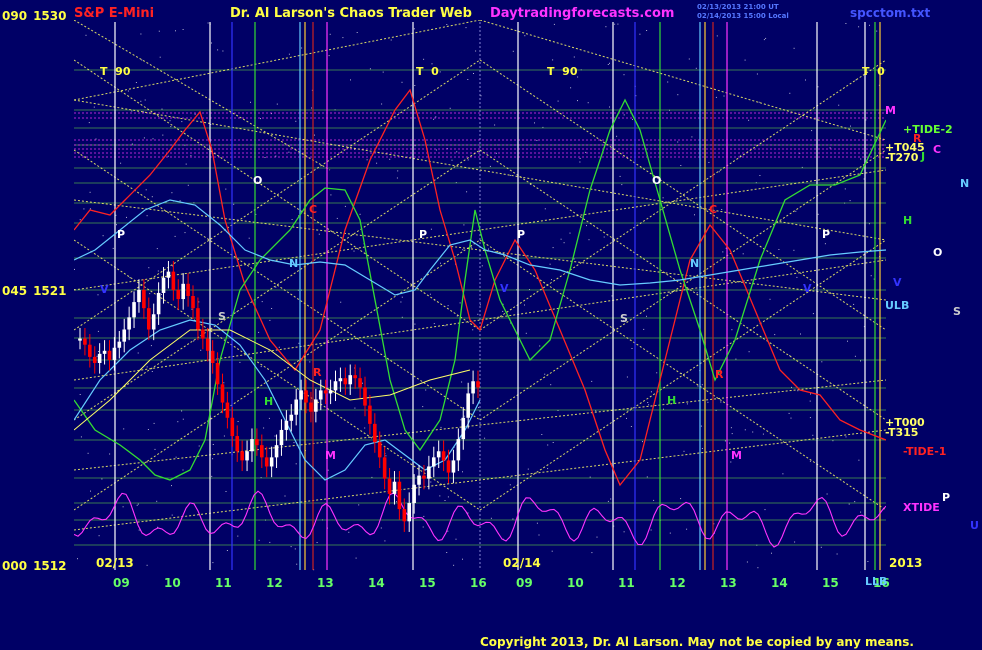  I want to click on top-marker-label: T 0, so click(873, 71).